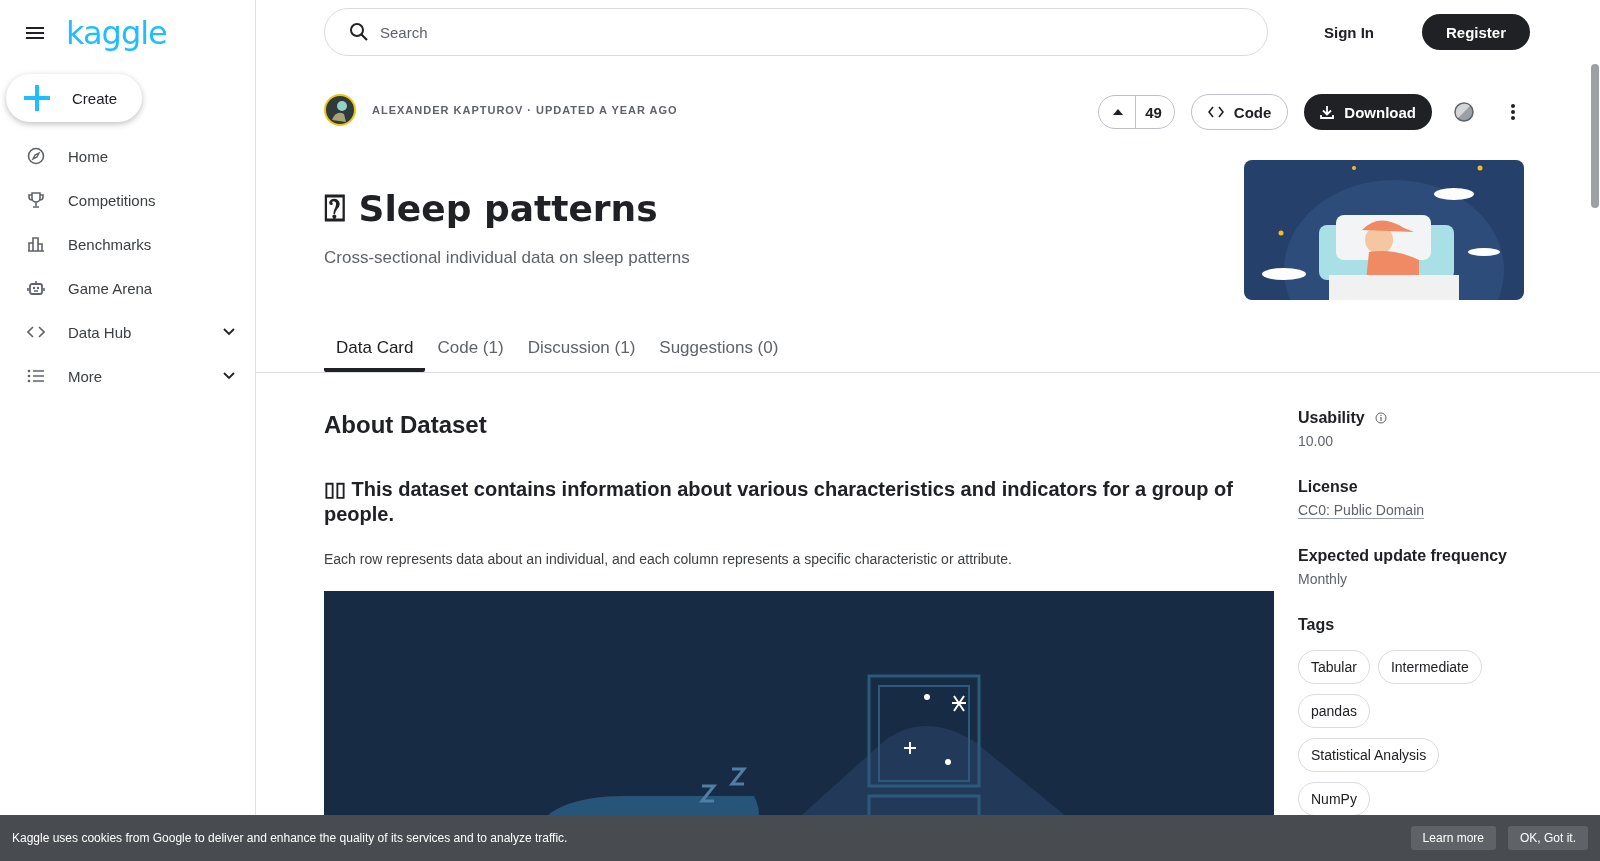  I want to click on nav-item: Benchmarks, so click(127, 244).